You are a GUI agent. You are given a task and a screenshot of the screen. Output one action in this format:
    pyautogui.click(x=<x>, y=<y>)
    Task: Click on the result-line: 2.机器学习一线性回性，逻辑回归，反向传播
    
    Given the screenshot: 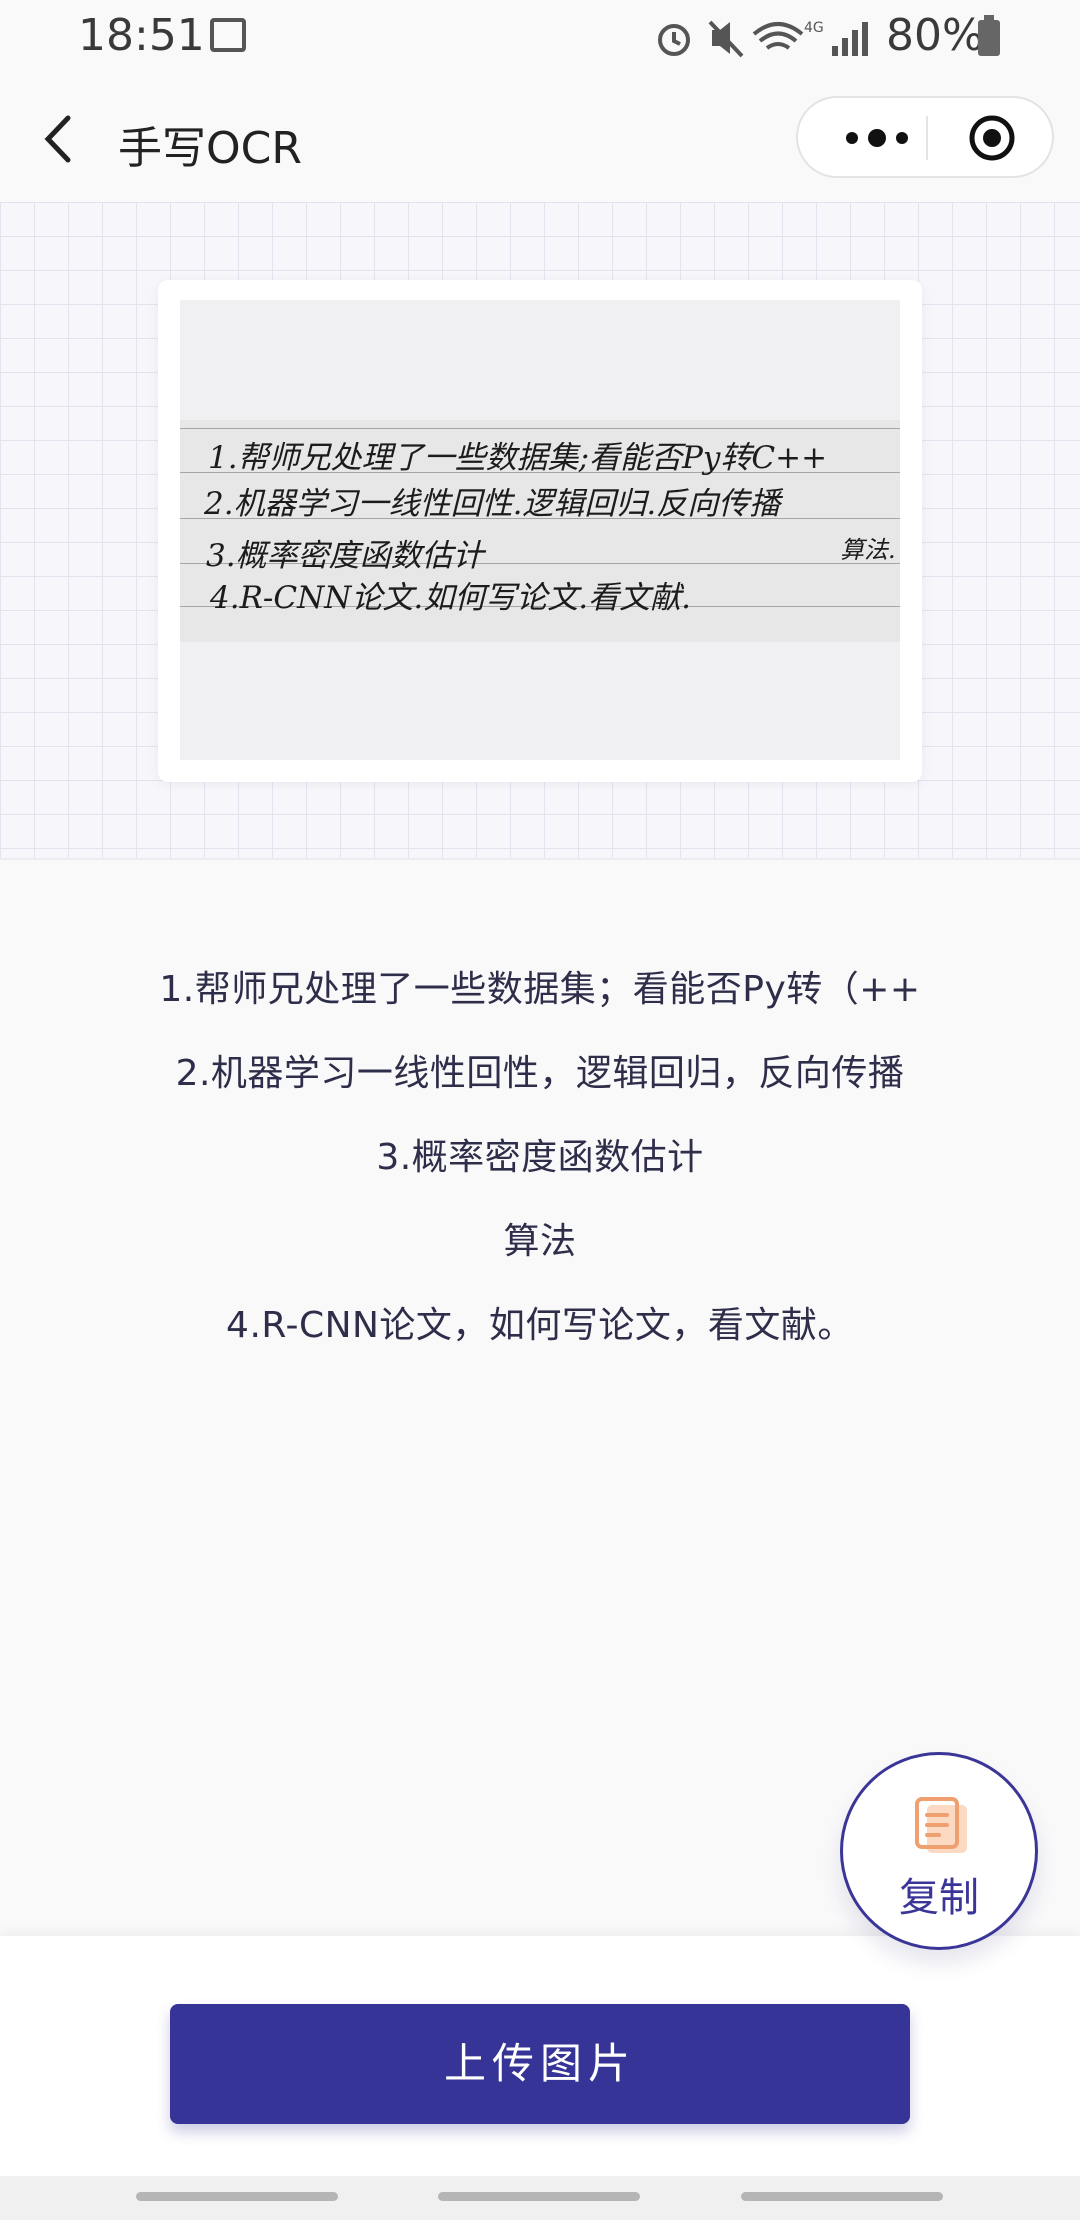 What is the action you would take?
    pyautogui.click(x=540, y=1073)
    